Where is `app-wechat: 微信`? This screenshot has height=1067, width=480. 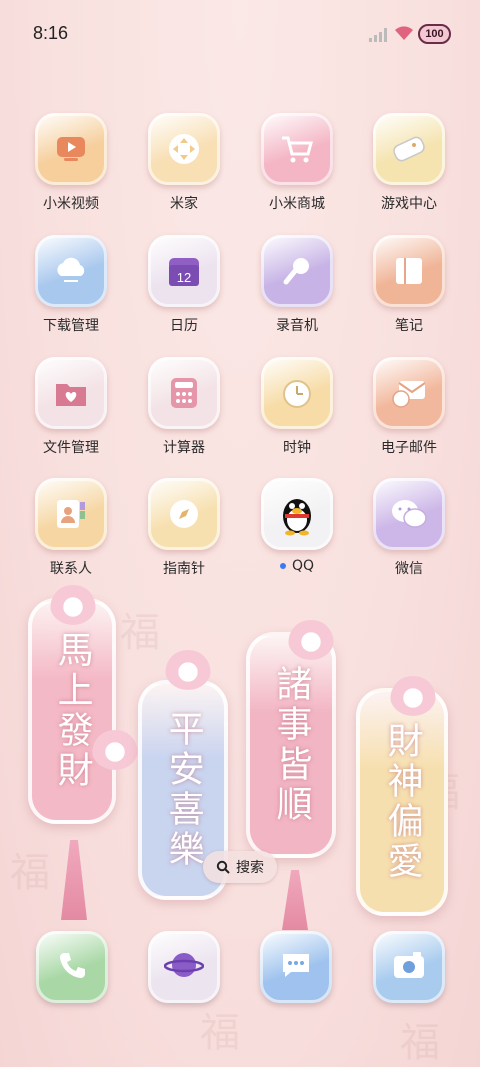
app-wechat: 微信 is located at coordinates (409, 528).